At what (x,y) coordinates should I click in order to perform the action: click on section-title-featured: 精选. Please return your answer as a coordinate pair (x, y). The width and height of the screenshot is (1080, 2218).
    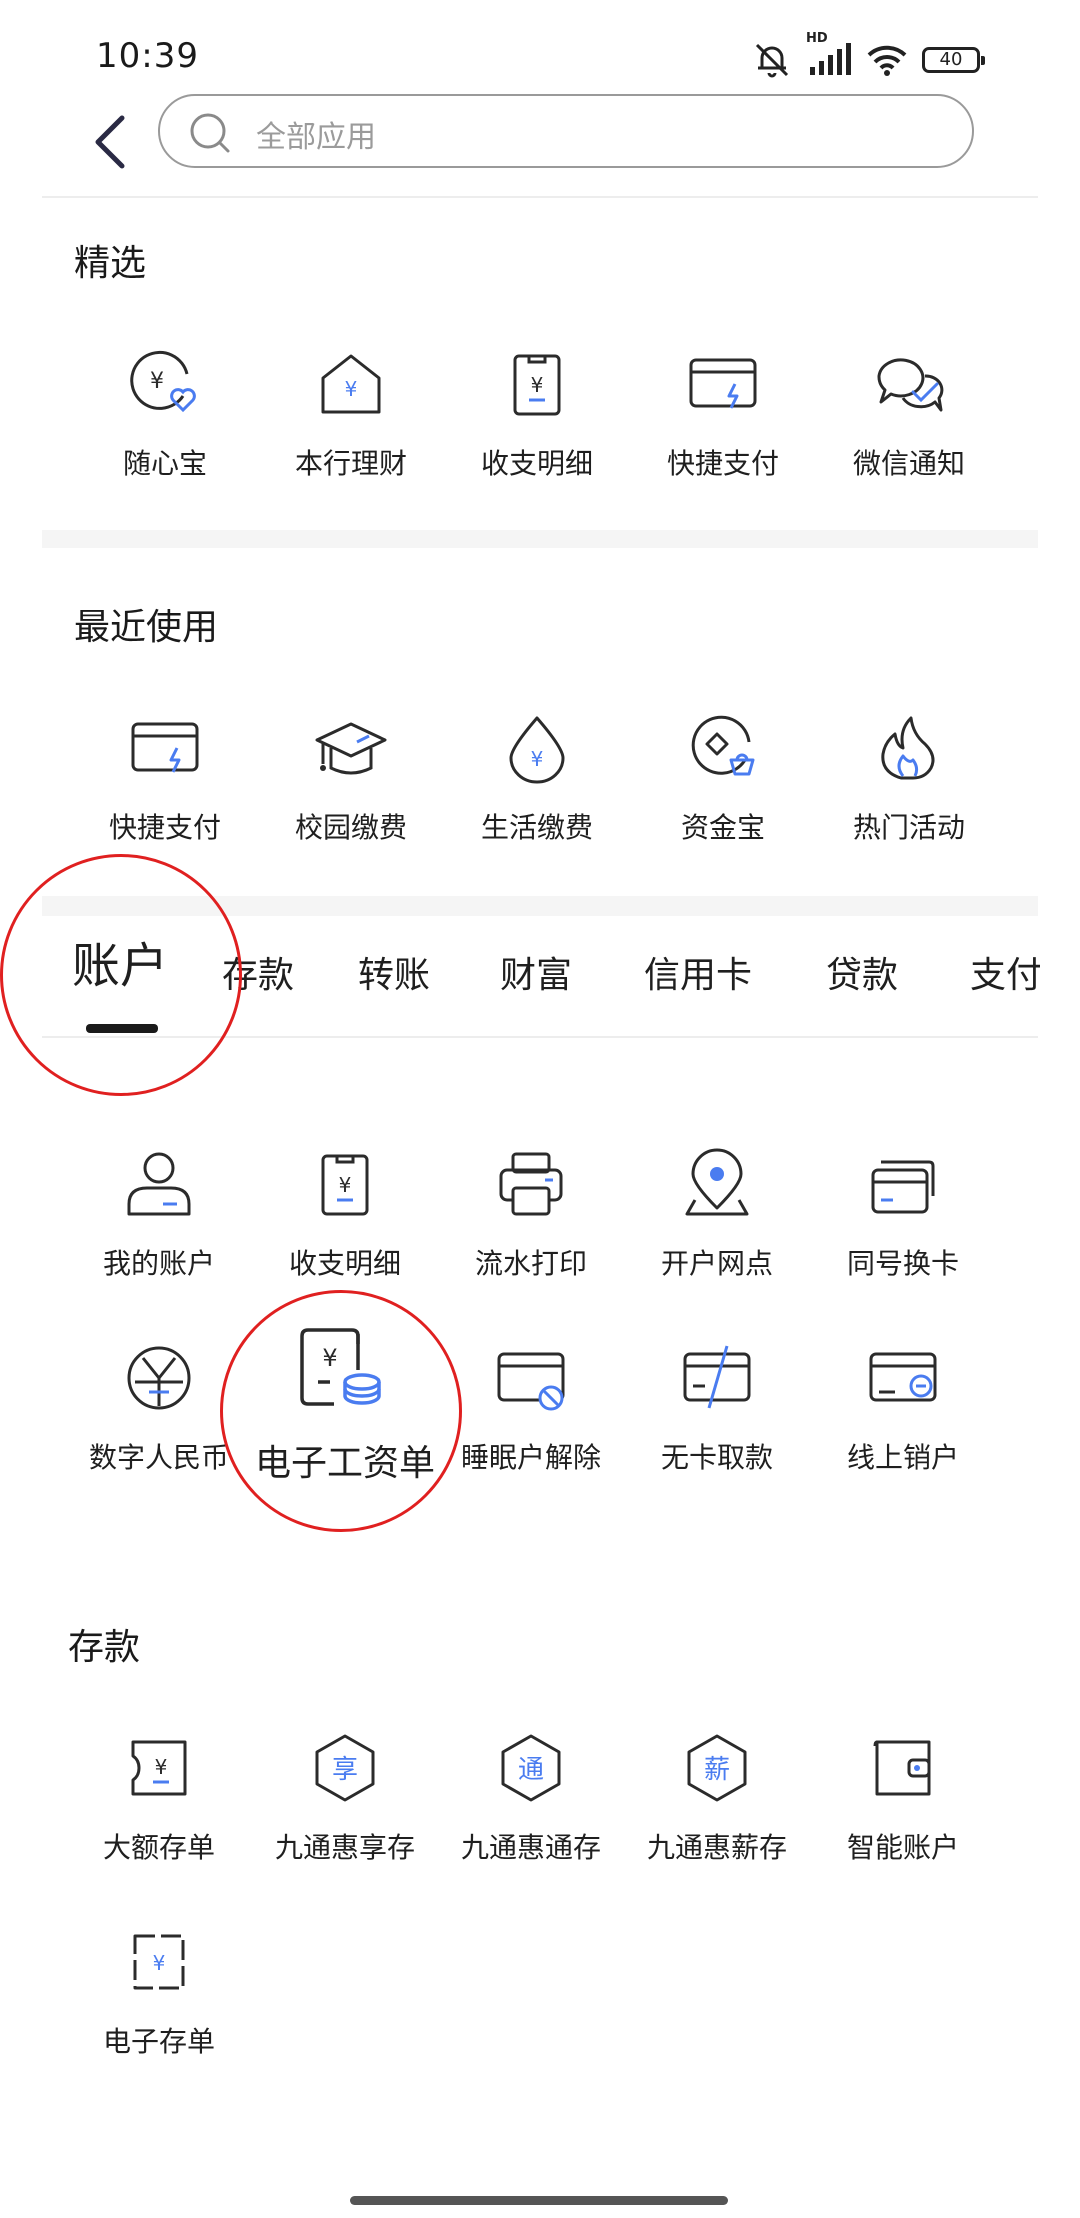
    Looking at the image, I should click on (110, 263).